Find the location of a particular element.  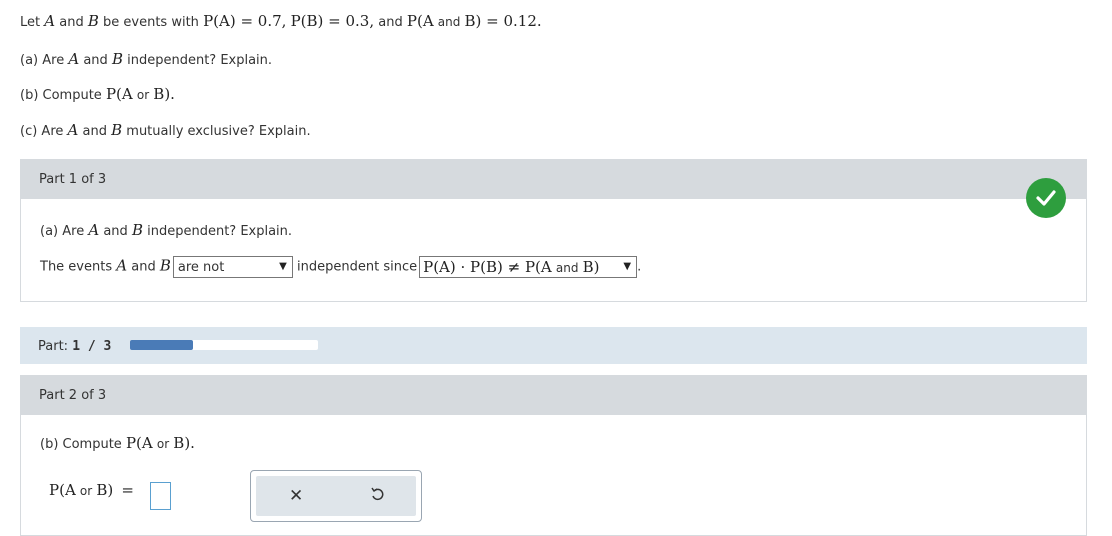

progress-strip: Part: 1 / 3 is located at coordinates (553, 345).